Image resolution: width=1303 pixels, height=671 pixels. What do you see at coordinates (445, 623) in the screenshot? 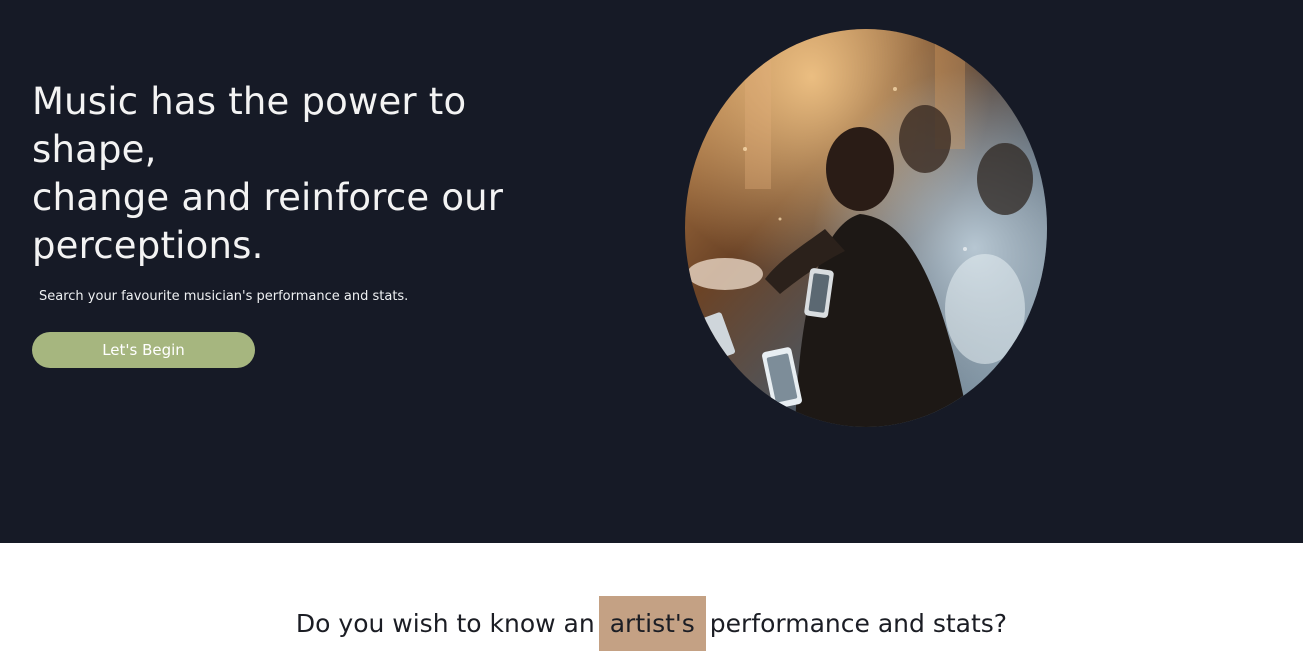
I see `question-text-before: Do you wish to know an` at bounding box center [445, 623].